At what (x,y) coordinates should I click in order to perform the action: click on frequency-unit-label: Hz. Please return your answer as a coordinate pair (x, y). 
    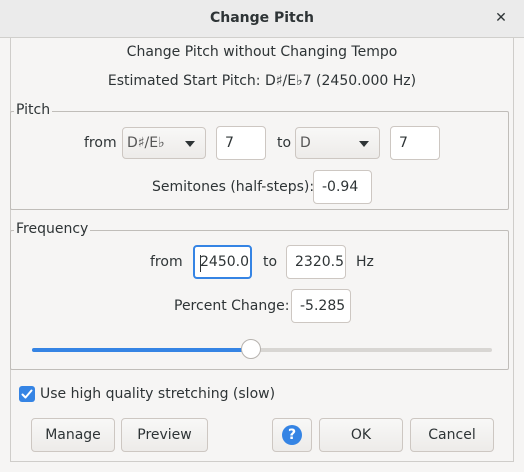
    Looking at the image, I should click on (365, 262).